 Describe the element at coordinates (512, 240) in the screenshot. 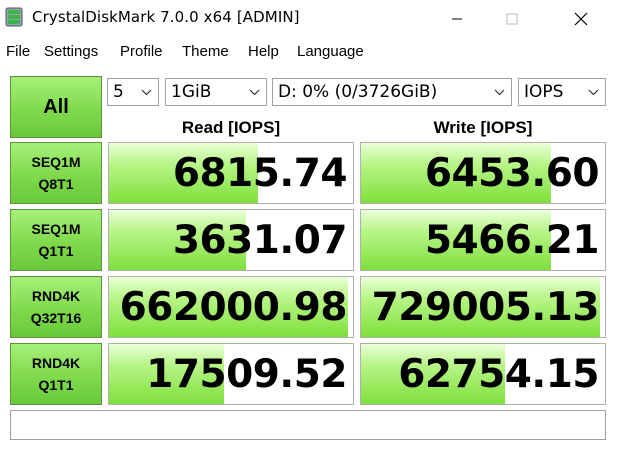

I see `result-value: 5466.21` at that location.